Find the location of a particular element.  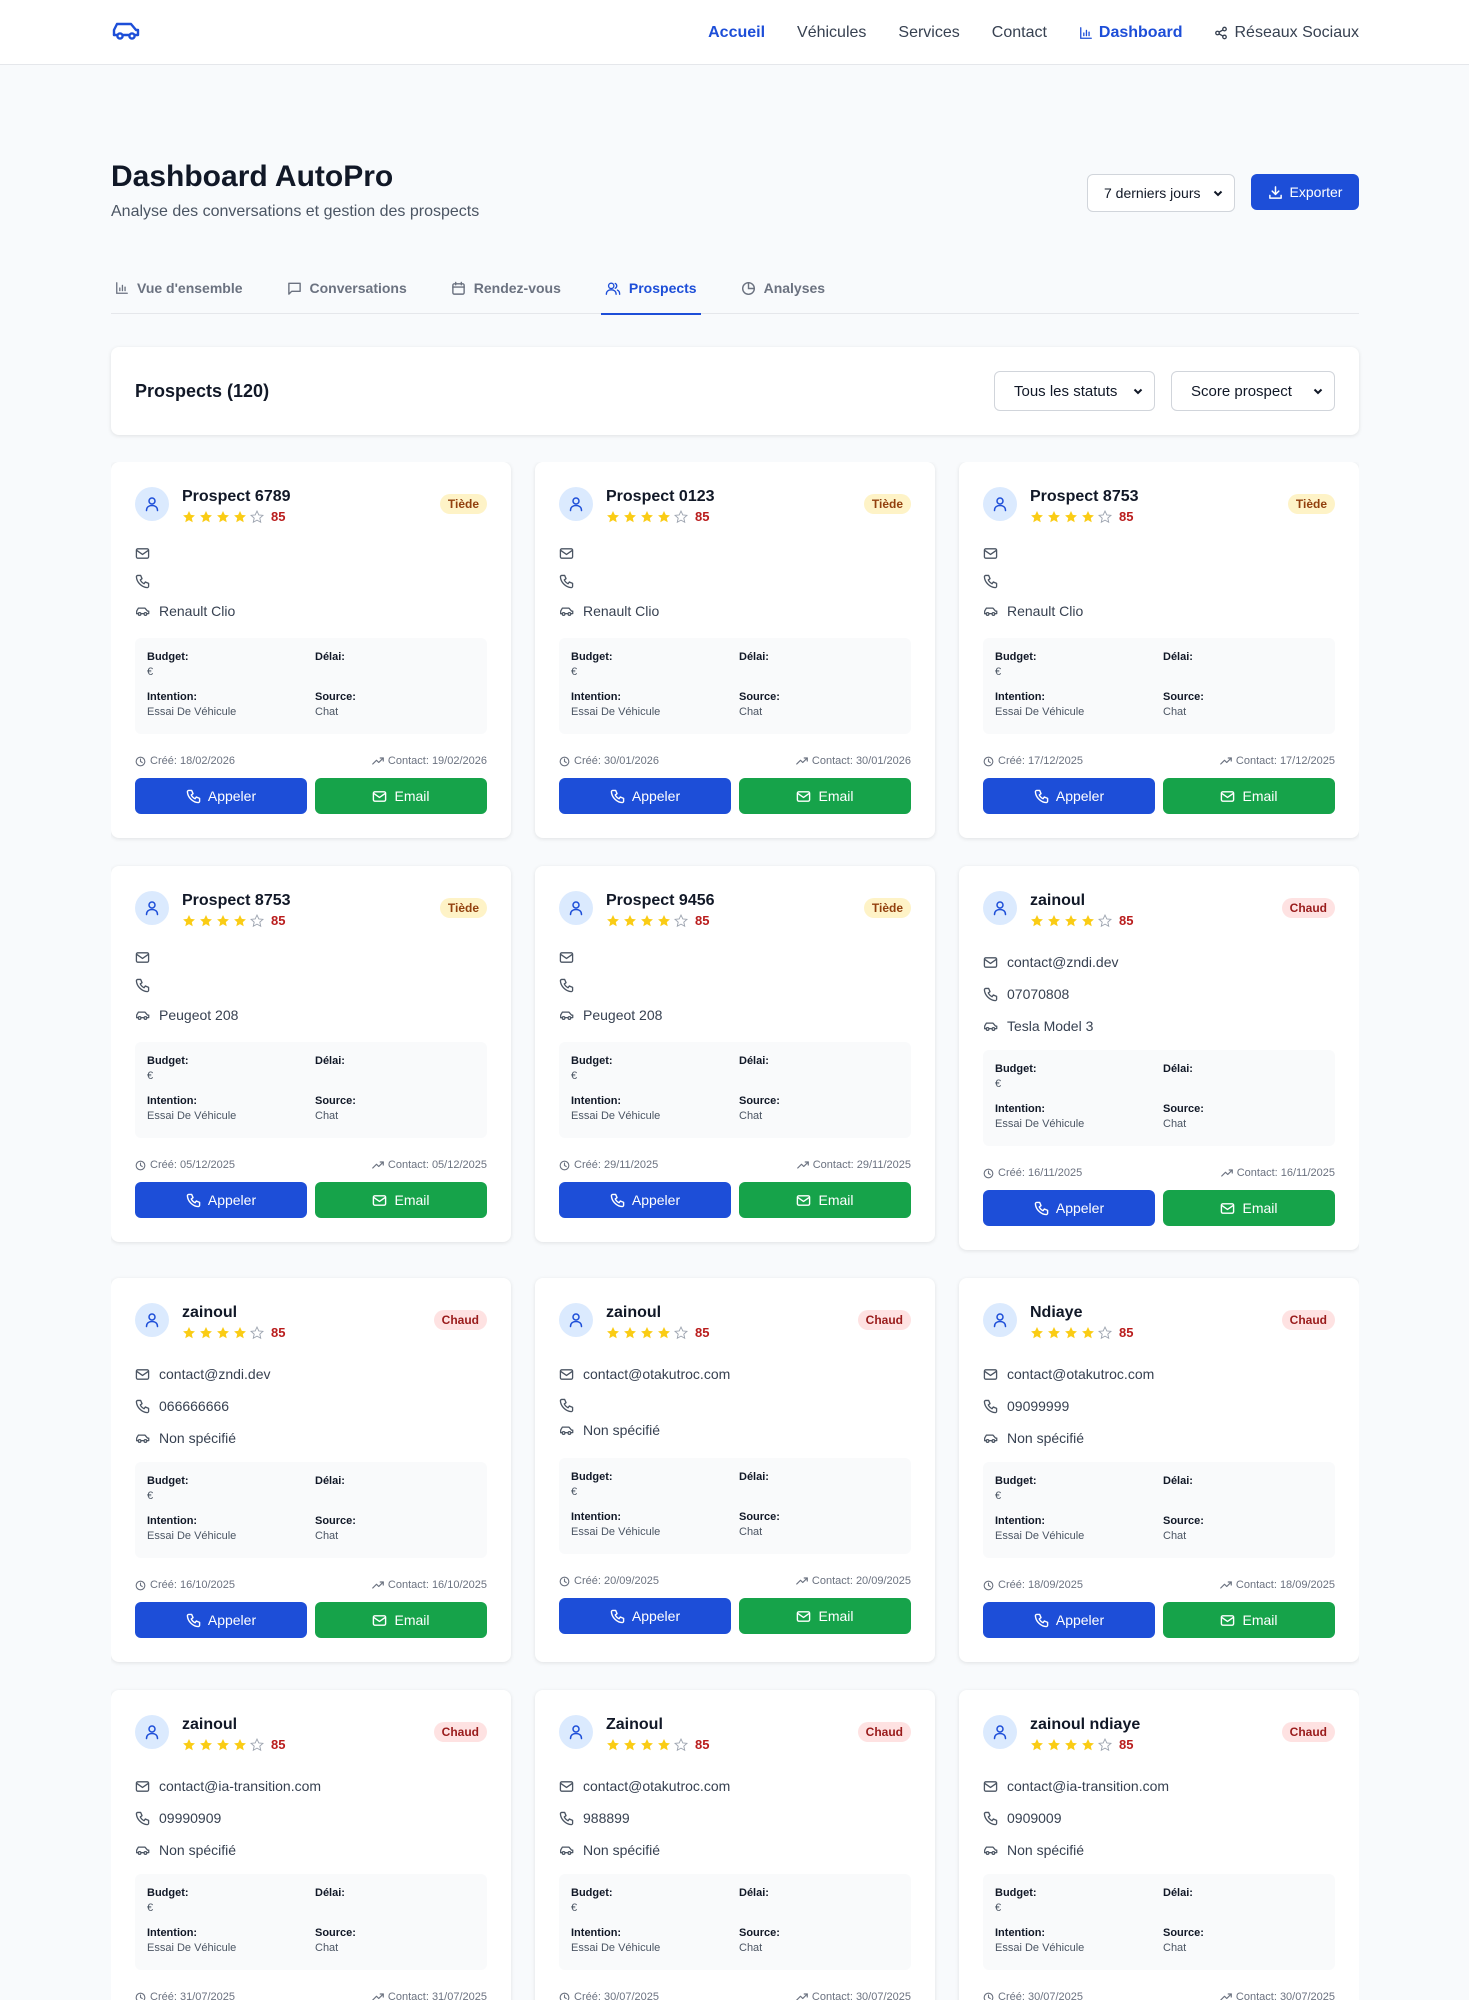

contact-date: Contact: 16/10/2025 is located at coordinates (429, 1585).